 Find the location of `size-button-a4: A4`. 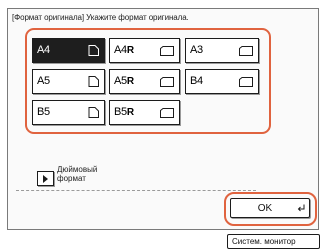

size-button-a4: A4 is located at coordinates (68, 50).